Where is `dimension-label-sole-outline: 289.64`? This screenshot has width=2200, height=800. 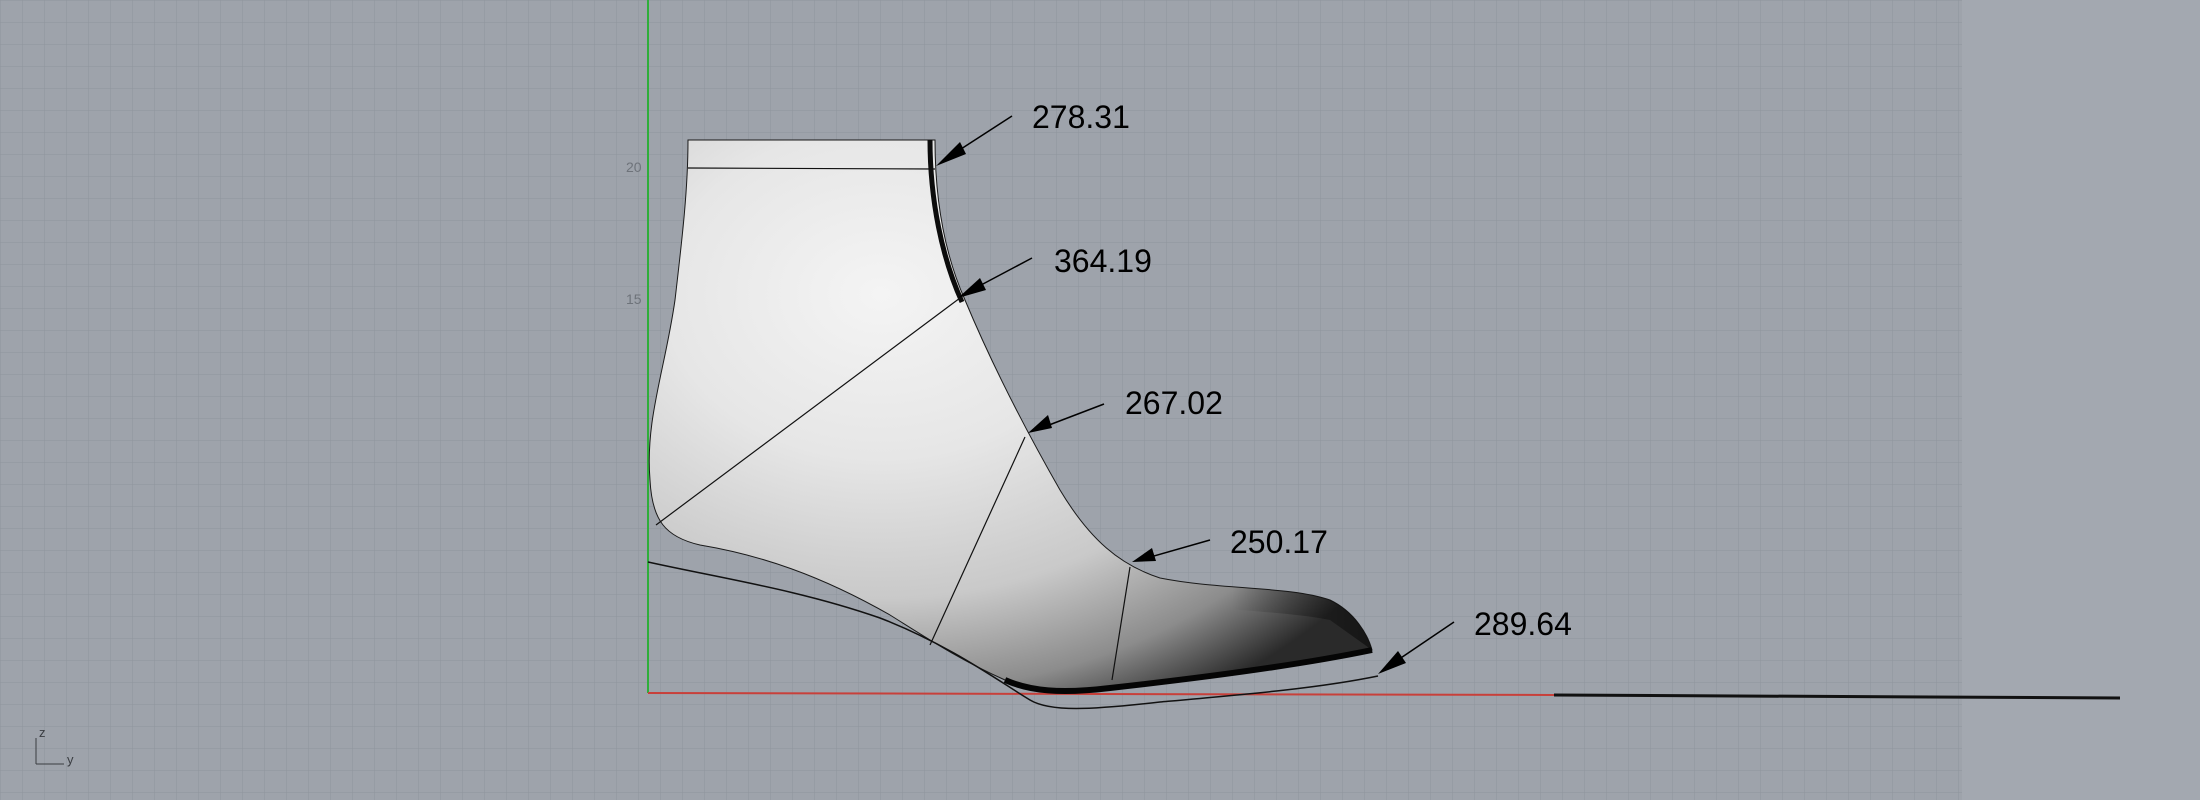 dimension-label-sole-outline: 289.64 is located at coordinates (1523, 624).